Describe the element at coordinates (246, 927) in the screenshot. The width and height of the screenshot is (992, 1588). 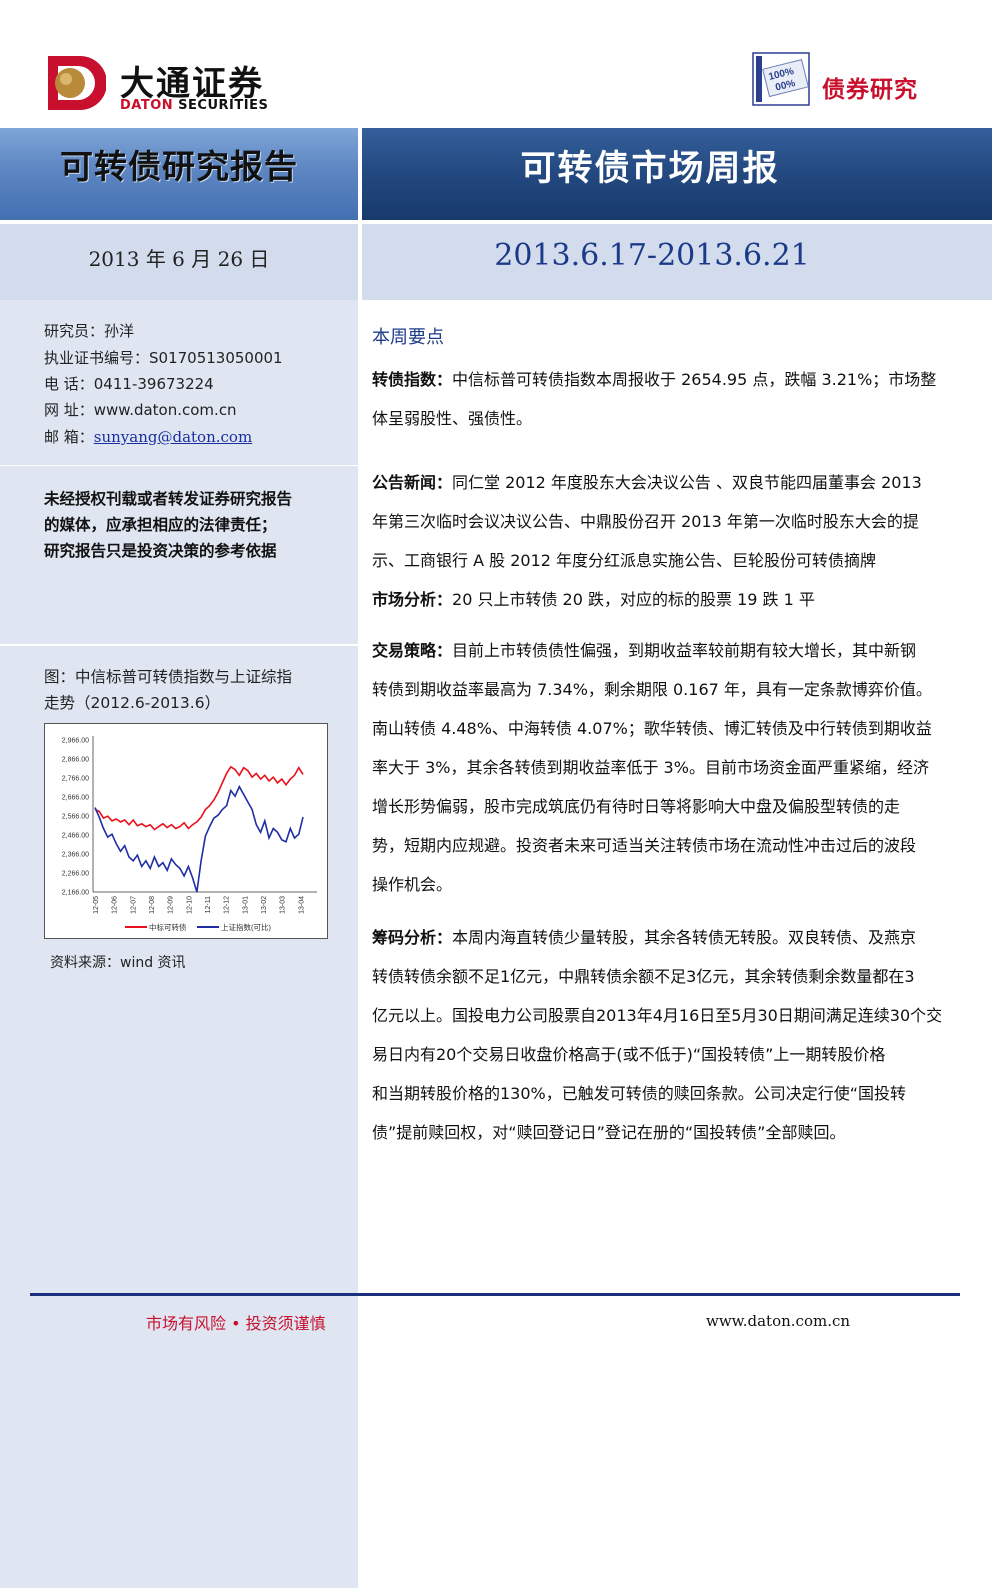
I see `legend-label: 上证指数(可比)` at that location.